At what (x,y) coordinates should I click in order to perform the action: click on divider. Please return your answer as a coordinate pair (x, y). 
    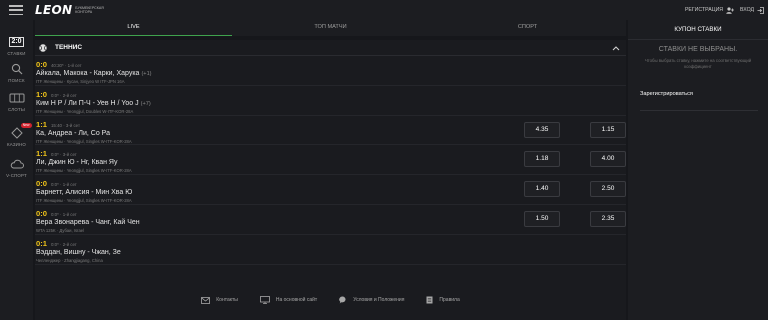
    Looking at the image, I should click on (699, 110).